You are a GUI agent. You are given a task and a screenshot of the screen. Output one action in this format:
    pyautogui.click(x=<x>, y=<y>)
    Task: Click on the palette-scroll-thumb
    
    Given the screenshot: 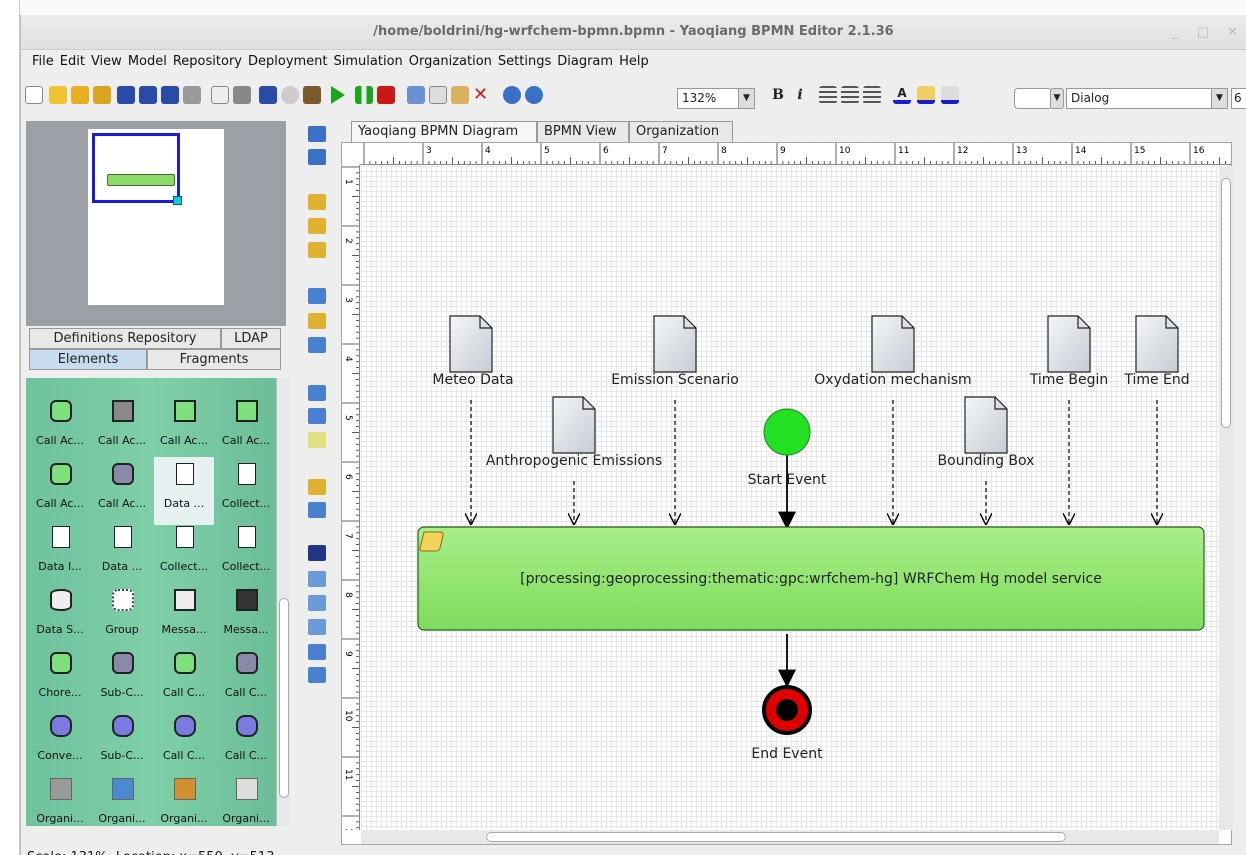 What is the action you would take?
    pyautogui.click(x=284, y=698)
    